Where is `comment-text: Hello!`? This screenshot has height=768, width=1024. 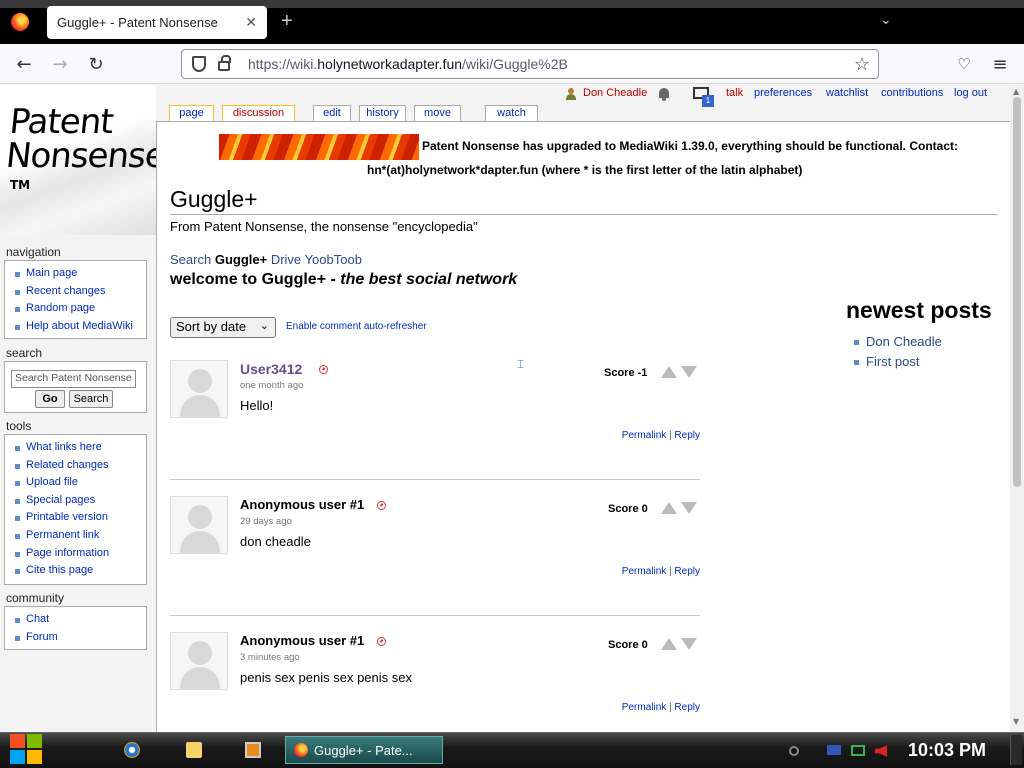 comment-text: Hello! is located at coordinates (257, 405).